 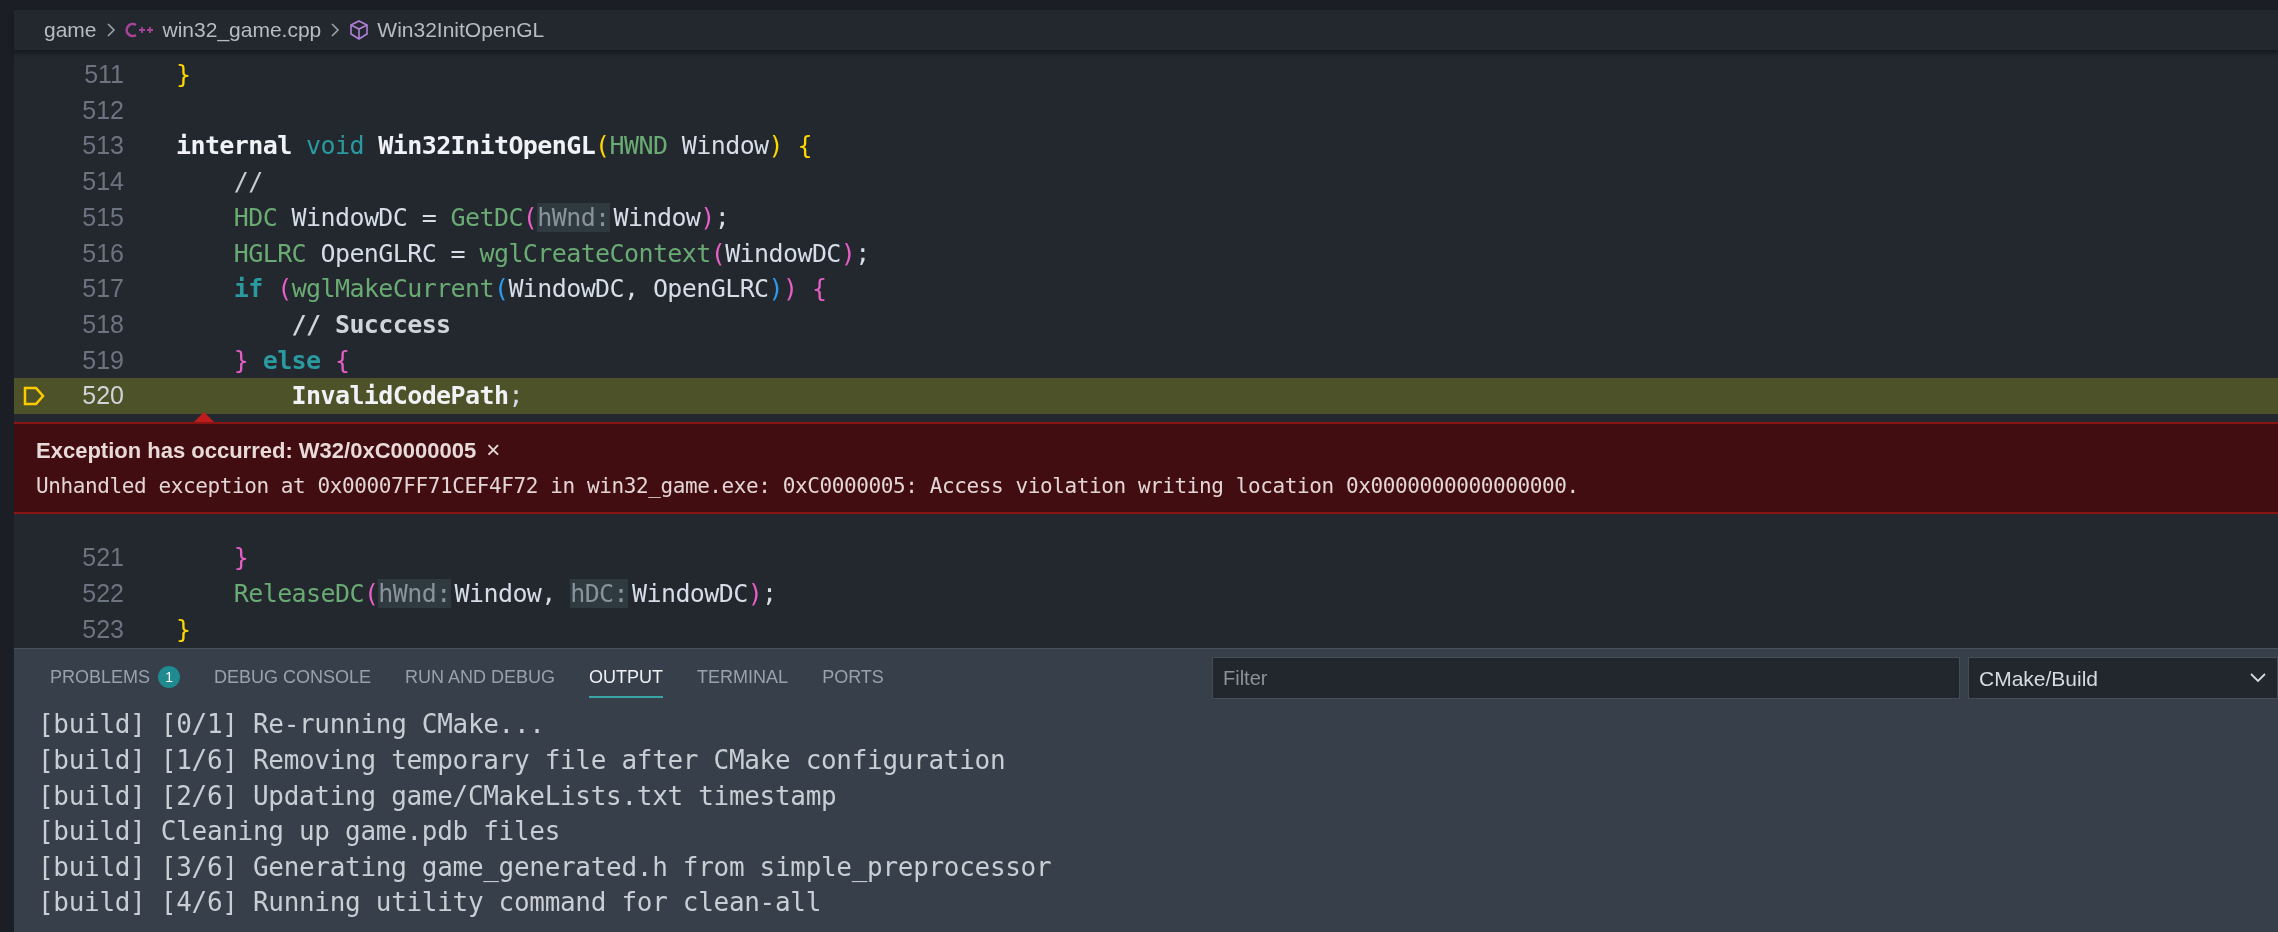 What do you see at coordinates (626, 678) in the screenshot?
I see `panel-tab: OUTPUT` at bounding box center [626, 678].